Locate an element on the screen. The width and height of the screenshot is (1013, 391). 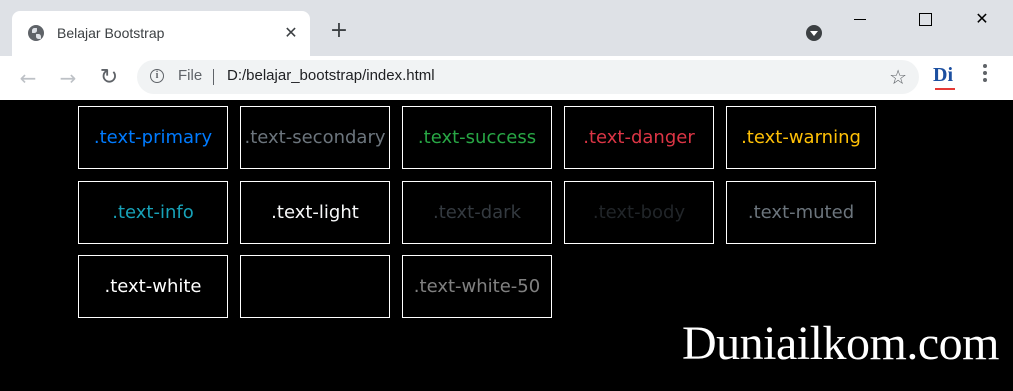
text-box: .text-info is located at coordinates (153, 212).